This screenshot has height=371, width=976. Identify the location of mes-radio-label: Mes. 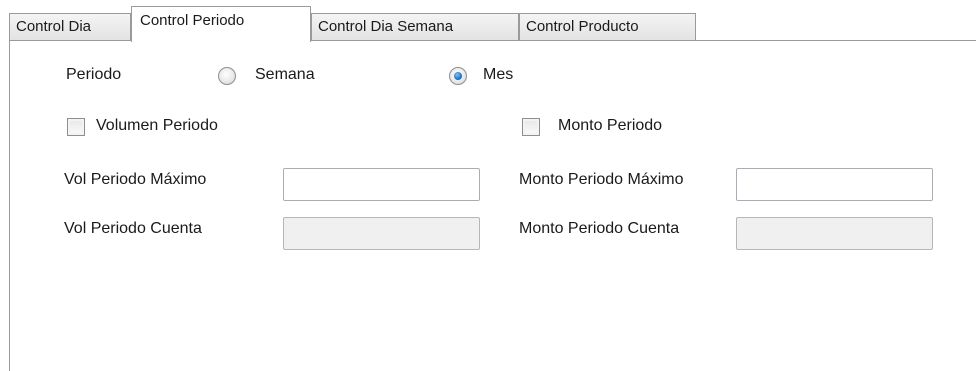
(498, 75).